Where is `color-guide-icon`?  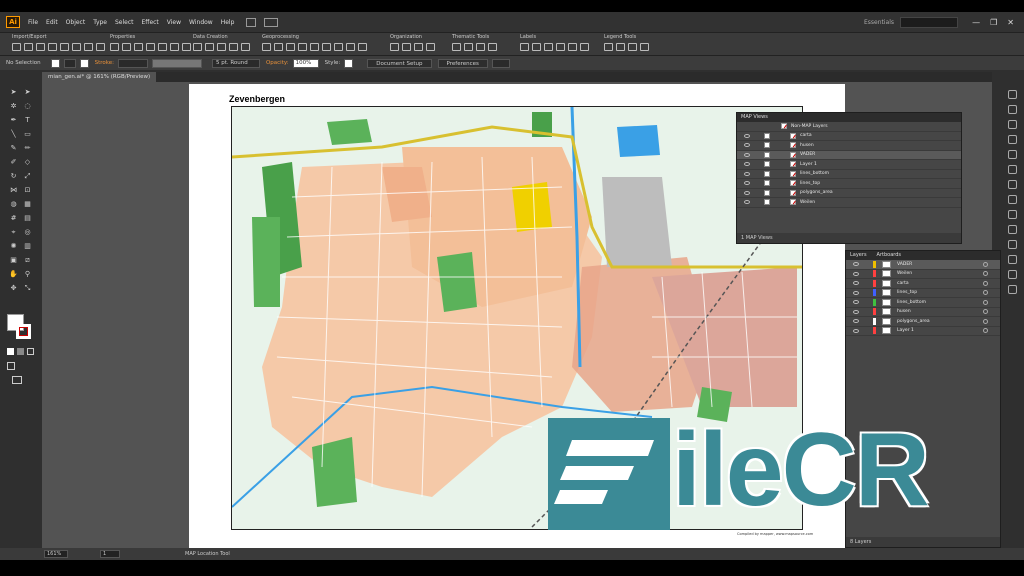
color-guide-icon is located at coordinates (1012, 109).